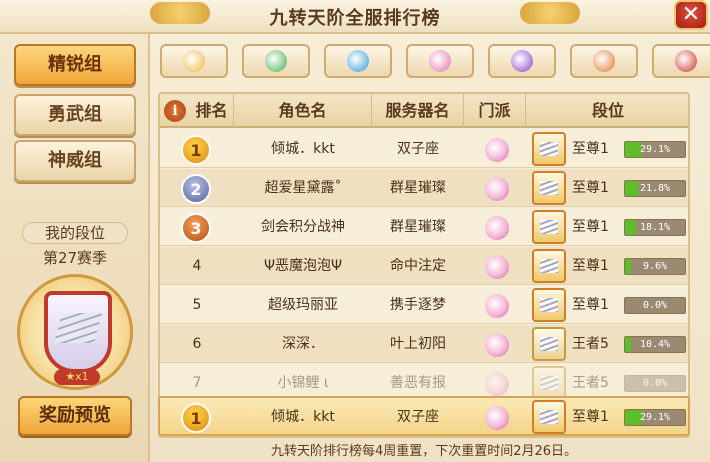  Describe the element at coordinates (418, 305) in the screenshot. I see `server-name: 携手逐梦` at that location.